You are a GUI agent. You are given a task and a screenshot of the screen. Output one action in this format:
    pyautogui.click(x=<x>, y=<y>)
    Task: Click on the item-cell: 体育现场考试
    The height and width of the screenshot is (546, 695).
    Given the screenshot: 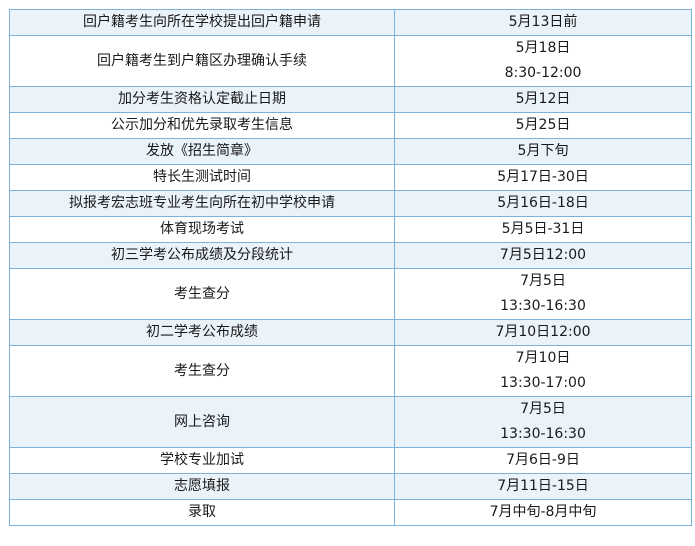 What is the action you would take?
    pyautogui.click(x=202, y=229)
    